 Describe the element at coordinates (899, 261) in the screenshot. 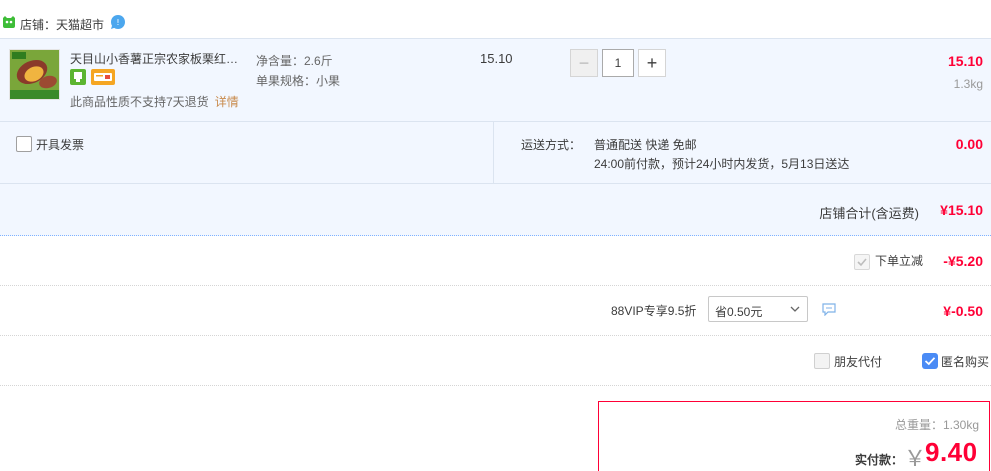

I see `instant-discount-label: 下单立减` at that location.